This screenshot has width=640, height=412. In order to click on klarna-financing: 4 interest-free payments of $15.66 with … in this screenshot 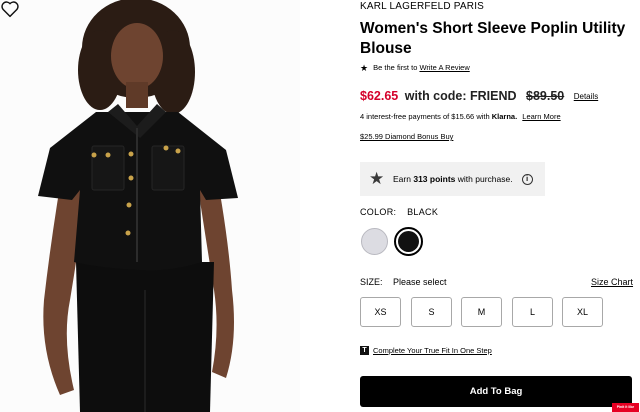, I will do `click(460, 116)`.